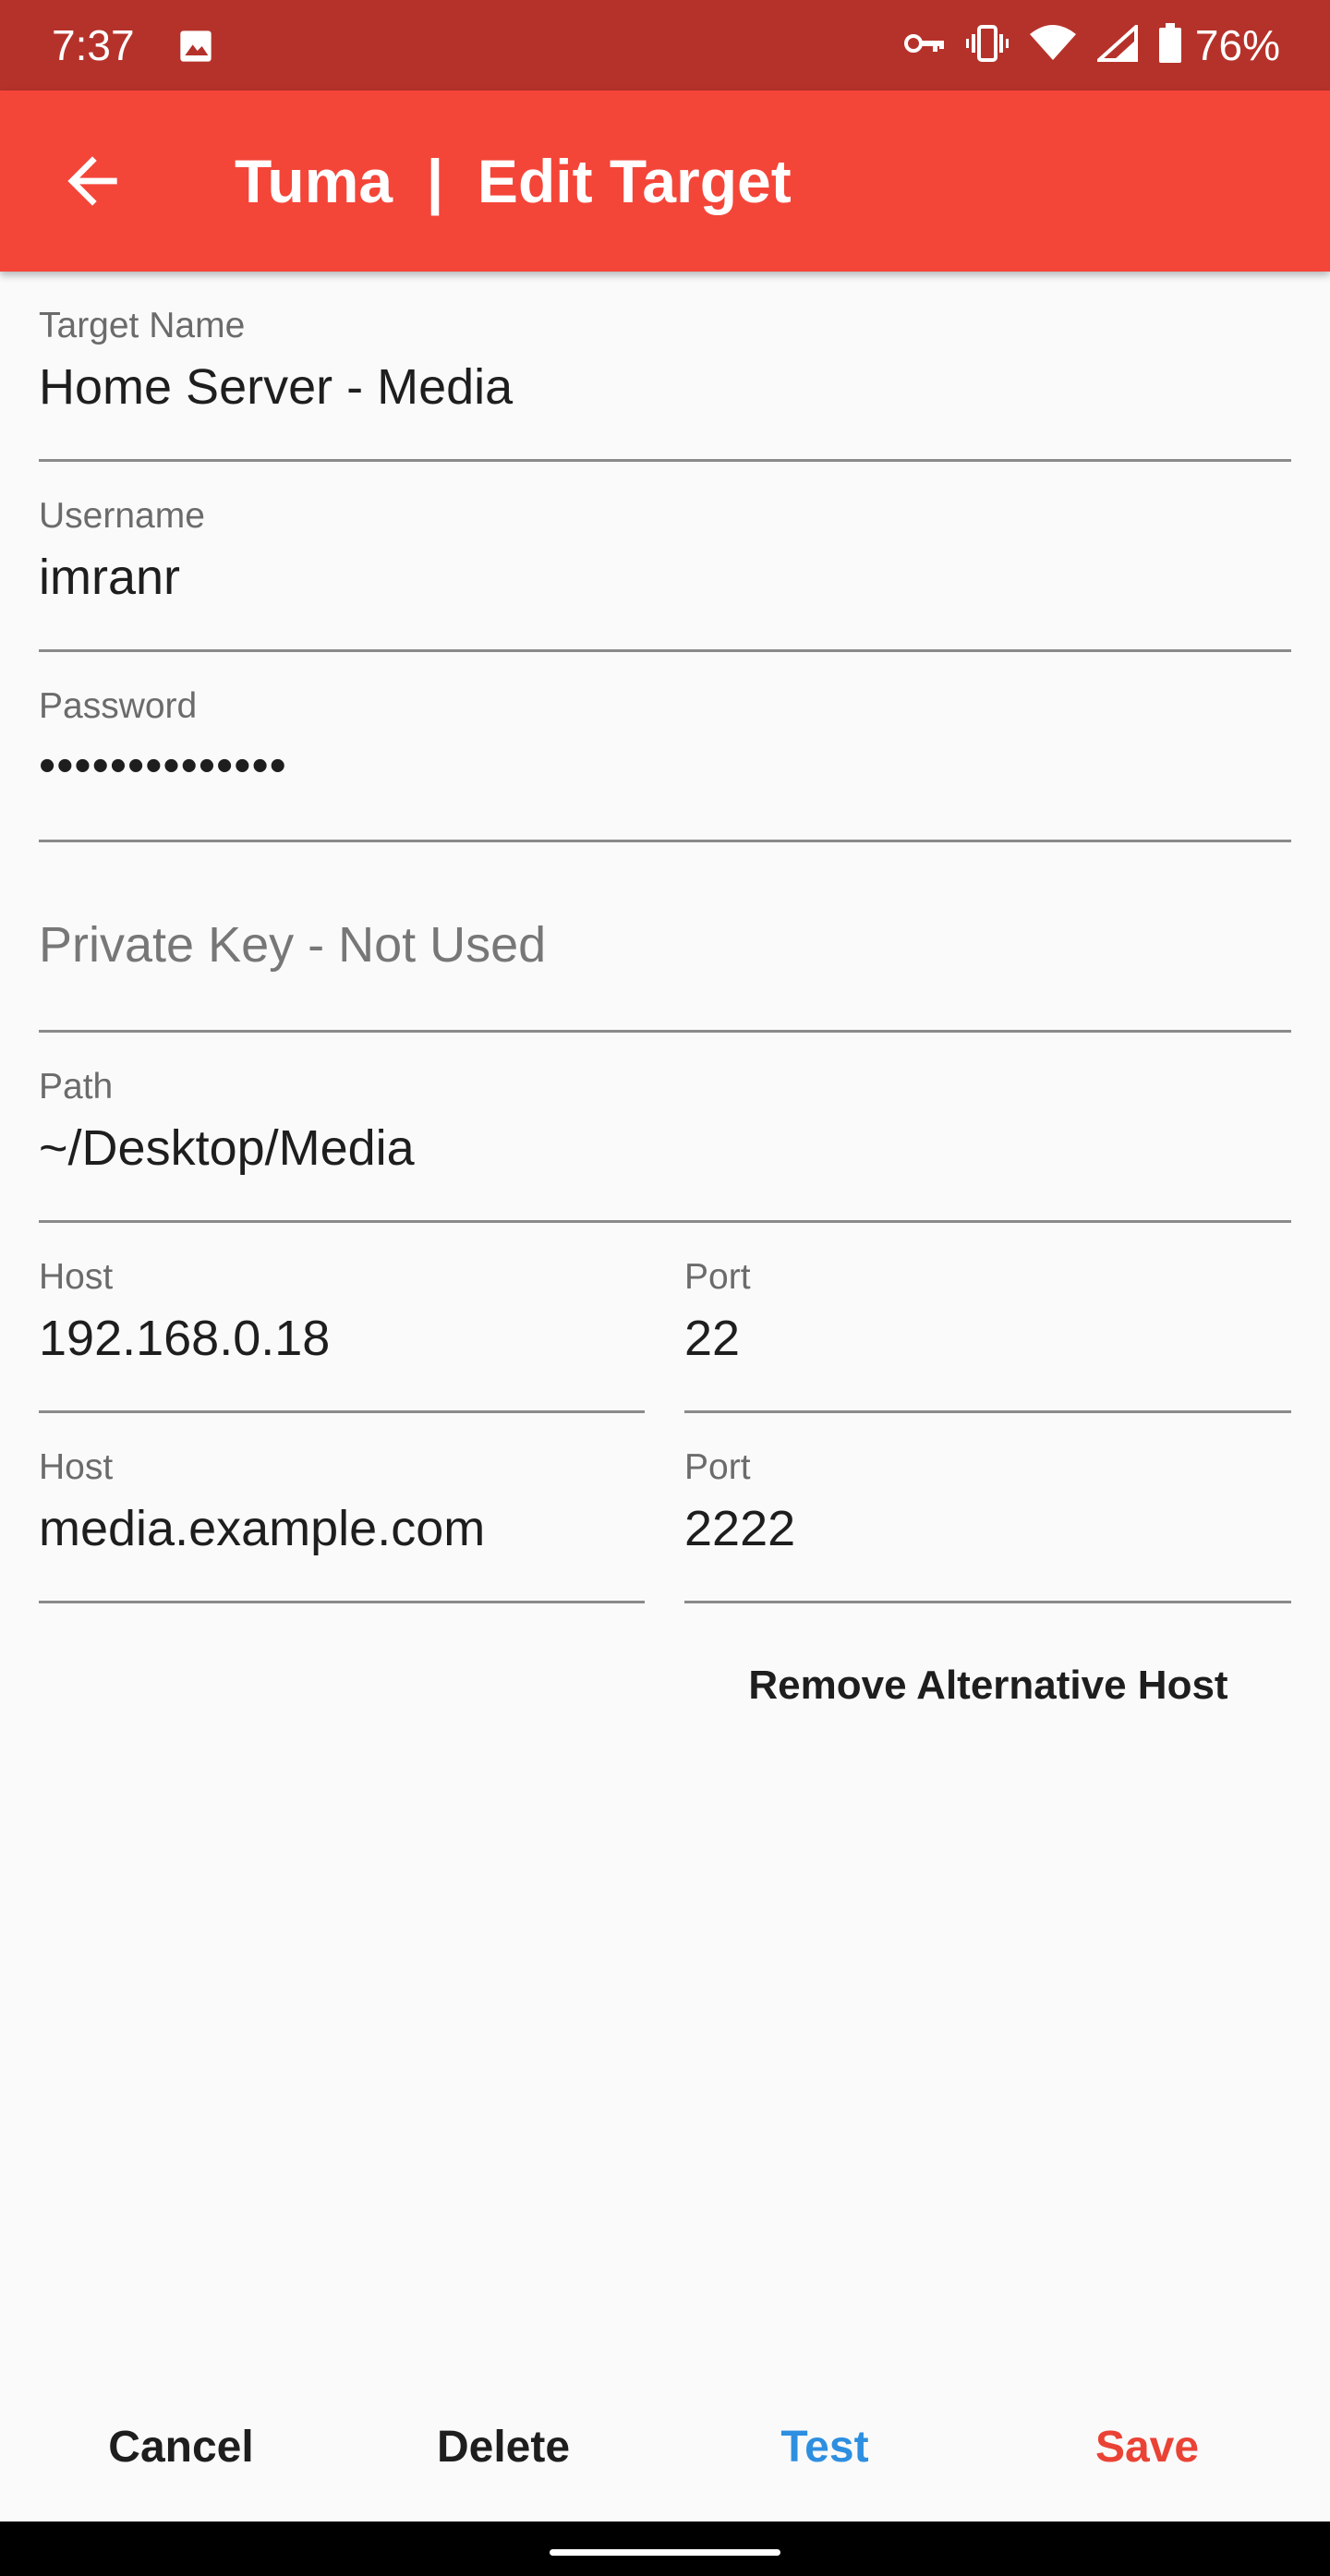  Describe the element at coordinates (665, 2552) in the screenshot. I see `home-indicator` at that location.